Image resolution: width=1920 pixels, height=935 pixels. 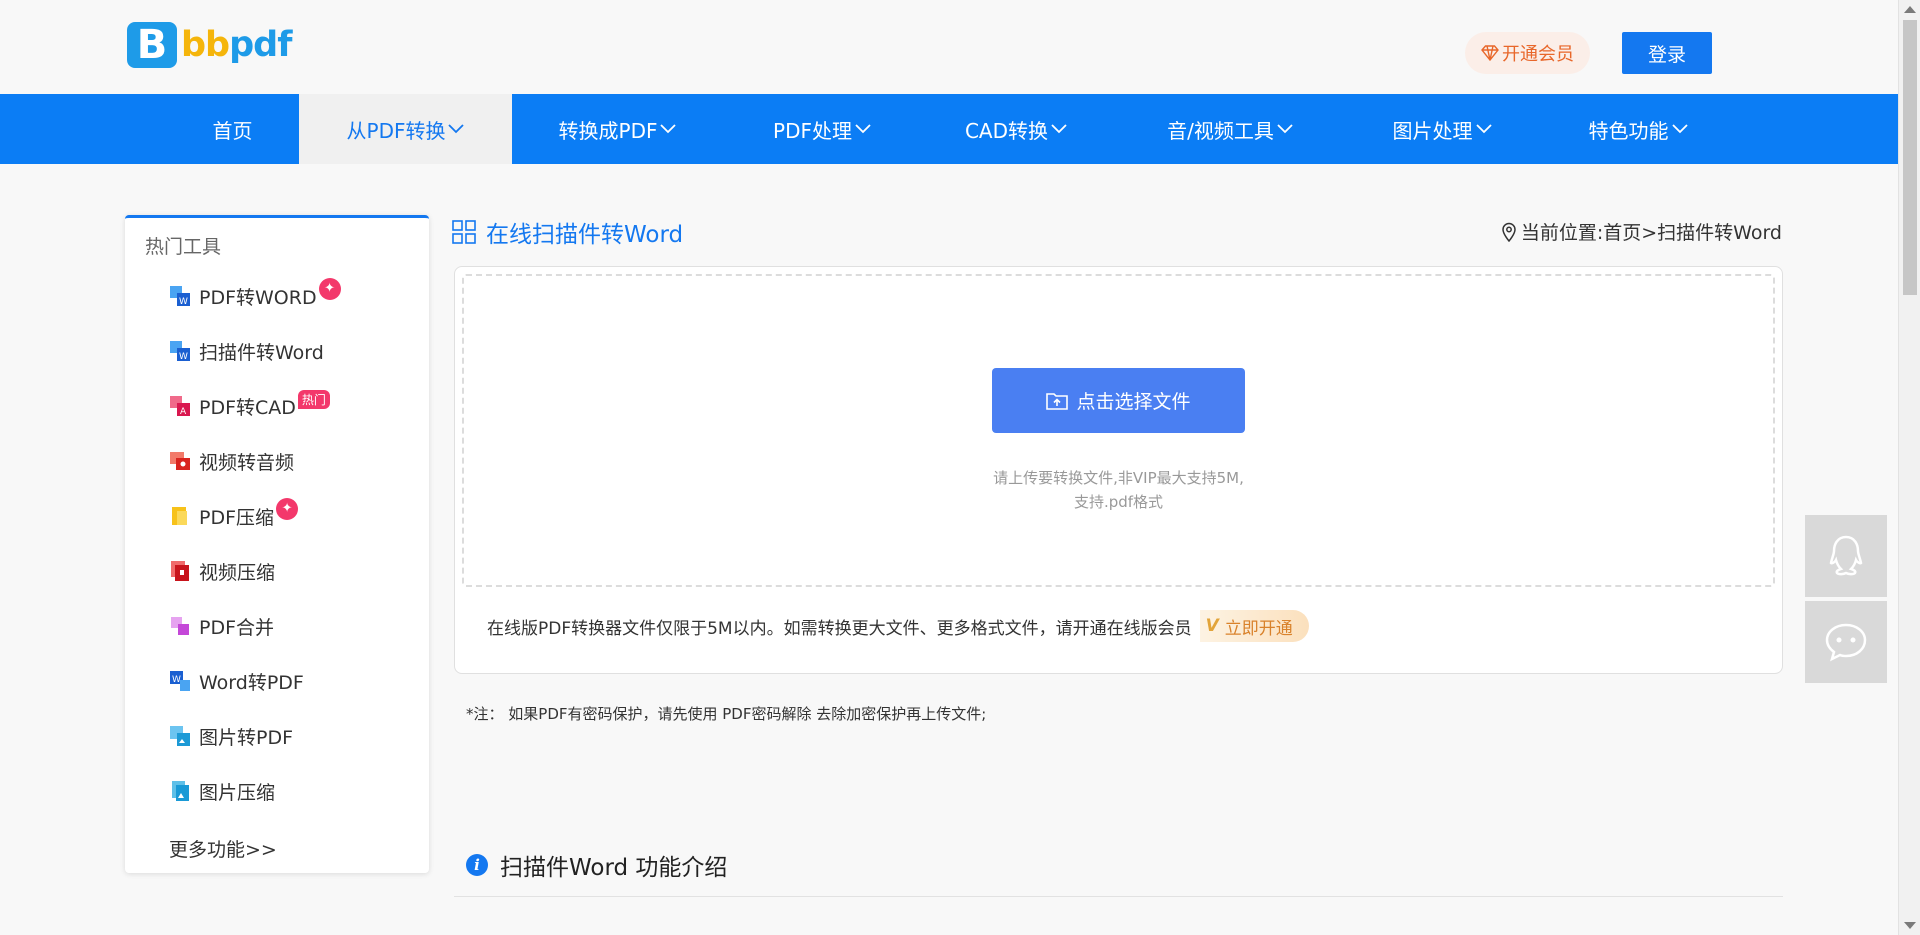 I want to click on logo-text: bbpdf, so click(x=236, y=45).